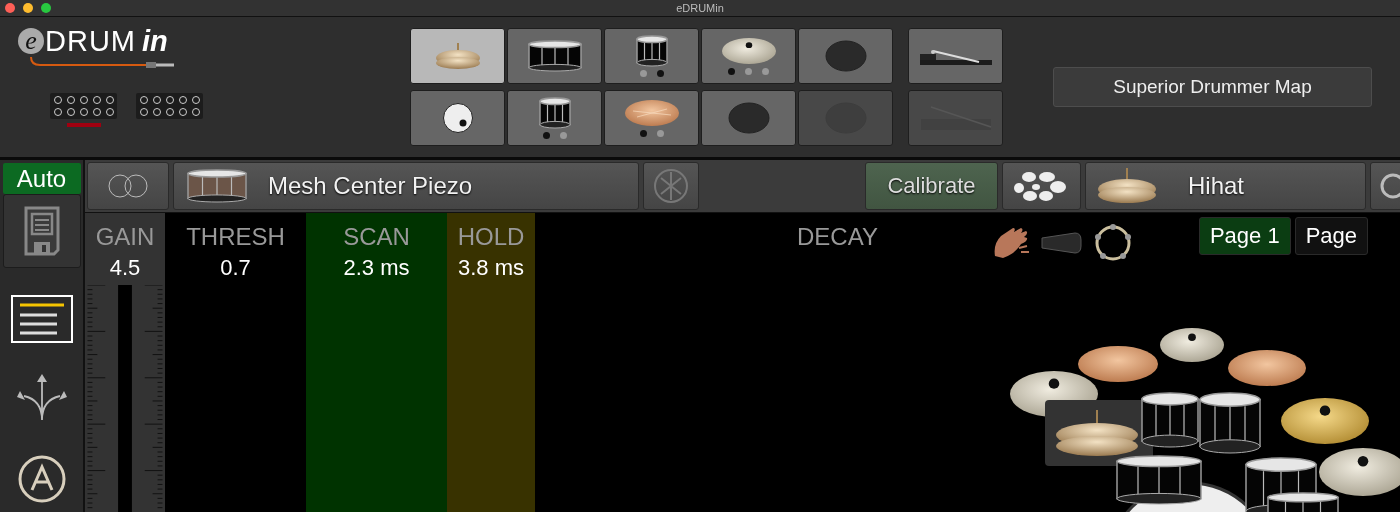  What do you see at coordinates (41, 231) in the screenshot?
I see `save-button` at bounding box center [41, 231].